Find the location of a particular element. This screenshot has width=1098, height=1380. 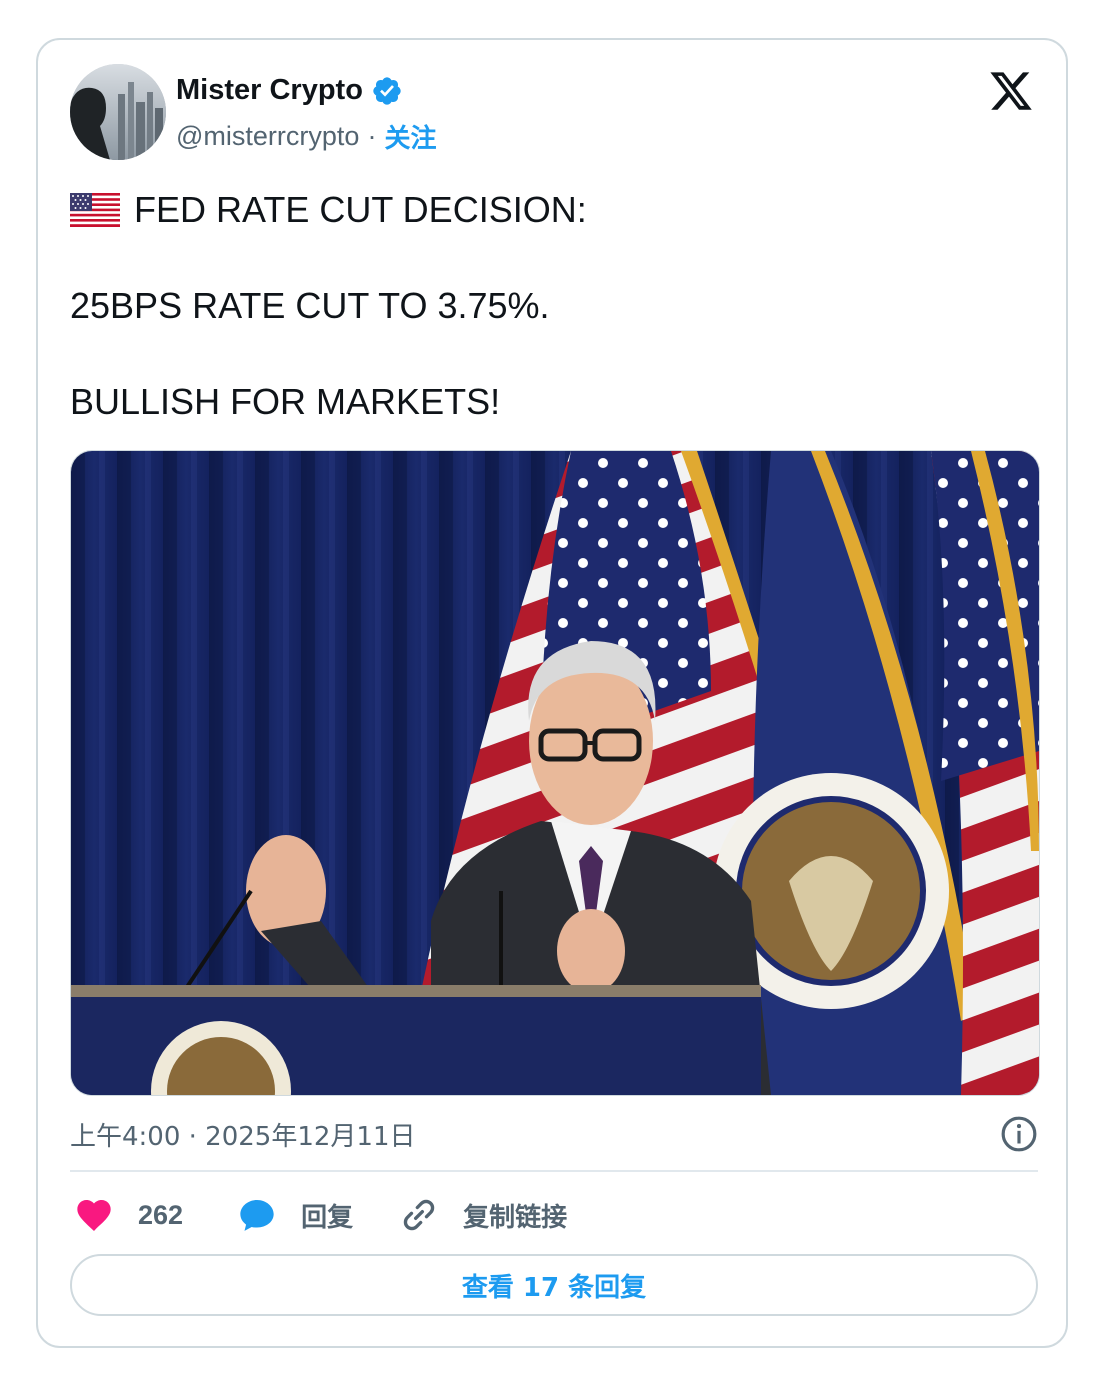

verified-badge-icon is located at coordinates (387, 90).